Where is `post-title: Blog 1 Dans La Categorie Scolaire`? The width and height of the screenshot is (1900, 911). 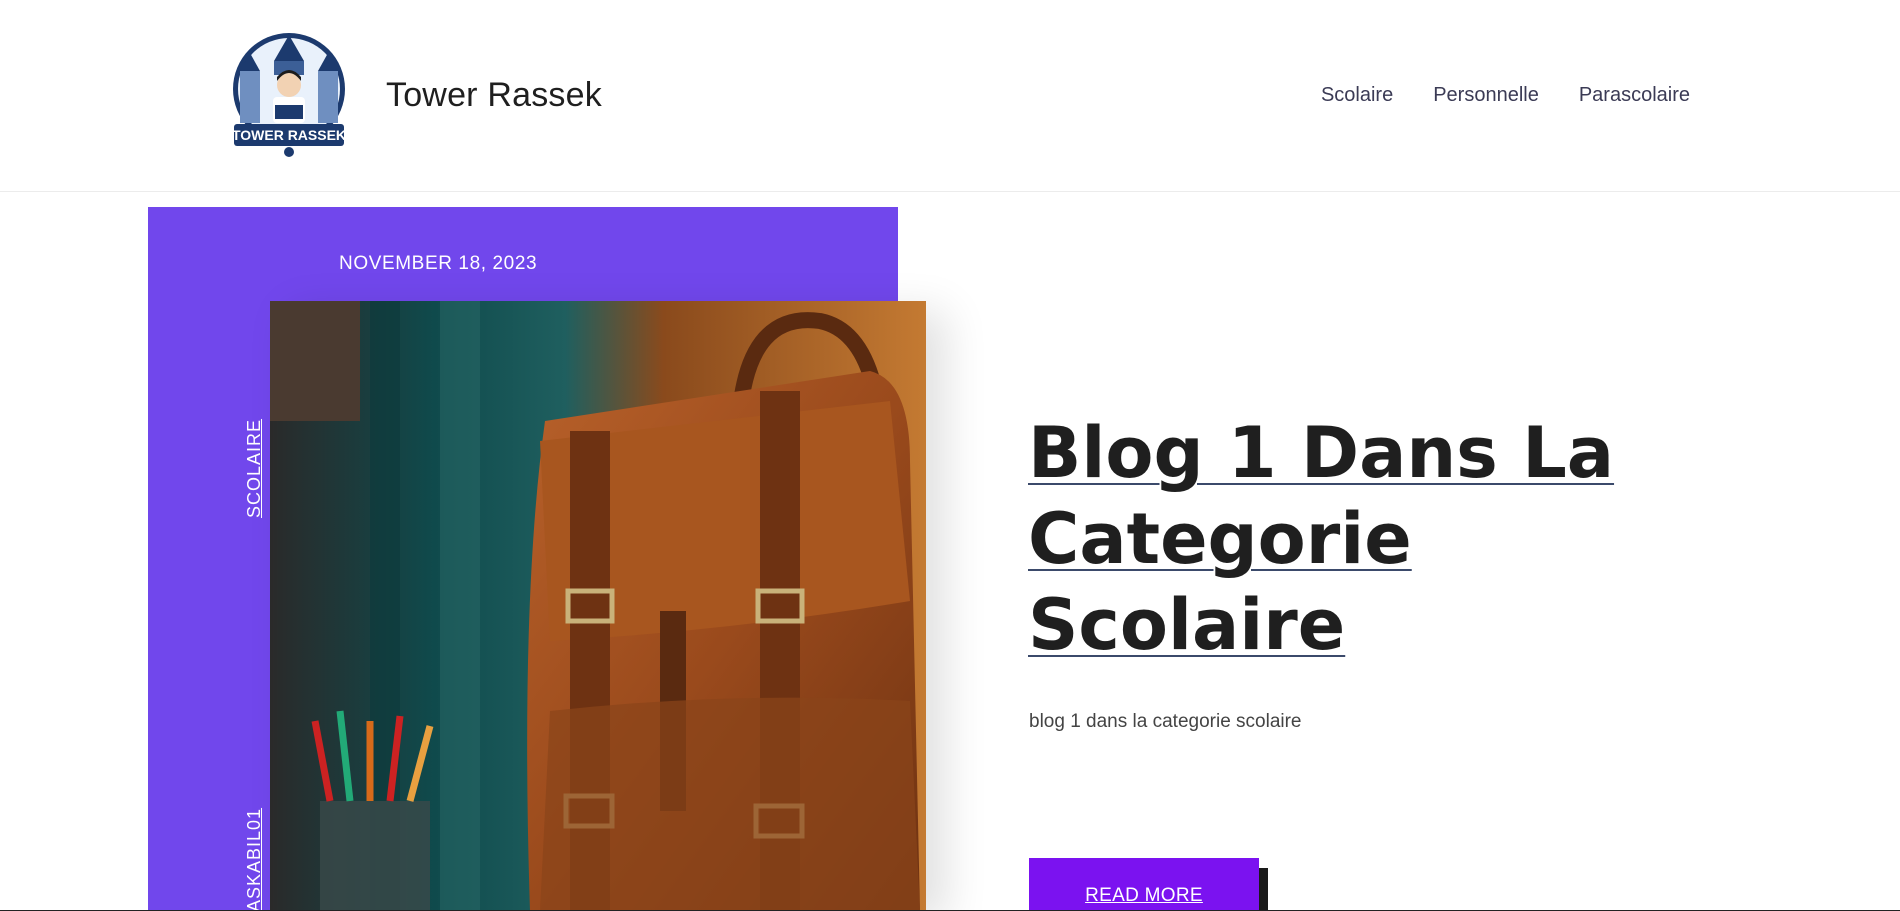
post-title: Blog 1 Dans La Categorie Scolaire is located at coordinates (1358, 539).